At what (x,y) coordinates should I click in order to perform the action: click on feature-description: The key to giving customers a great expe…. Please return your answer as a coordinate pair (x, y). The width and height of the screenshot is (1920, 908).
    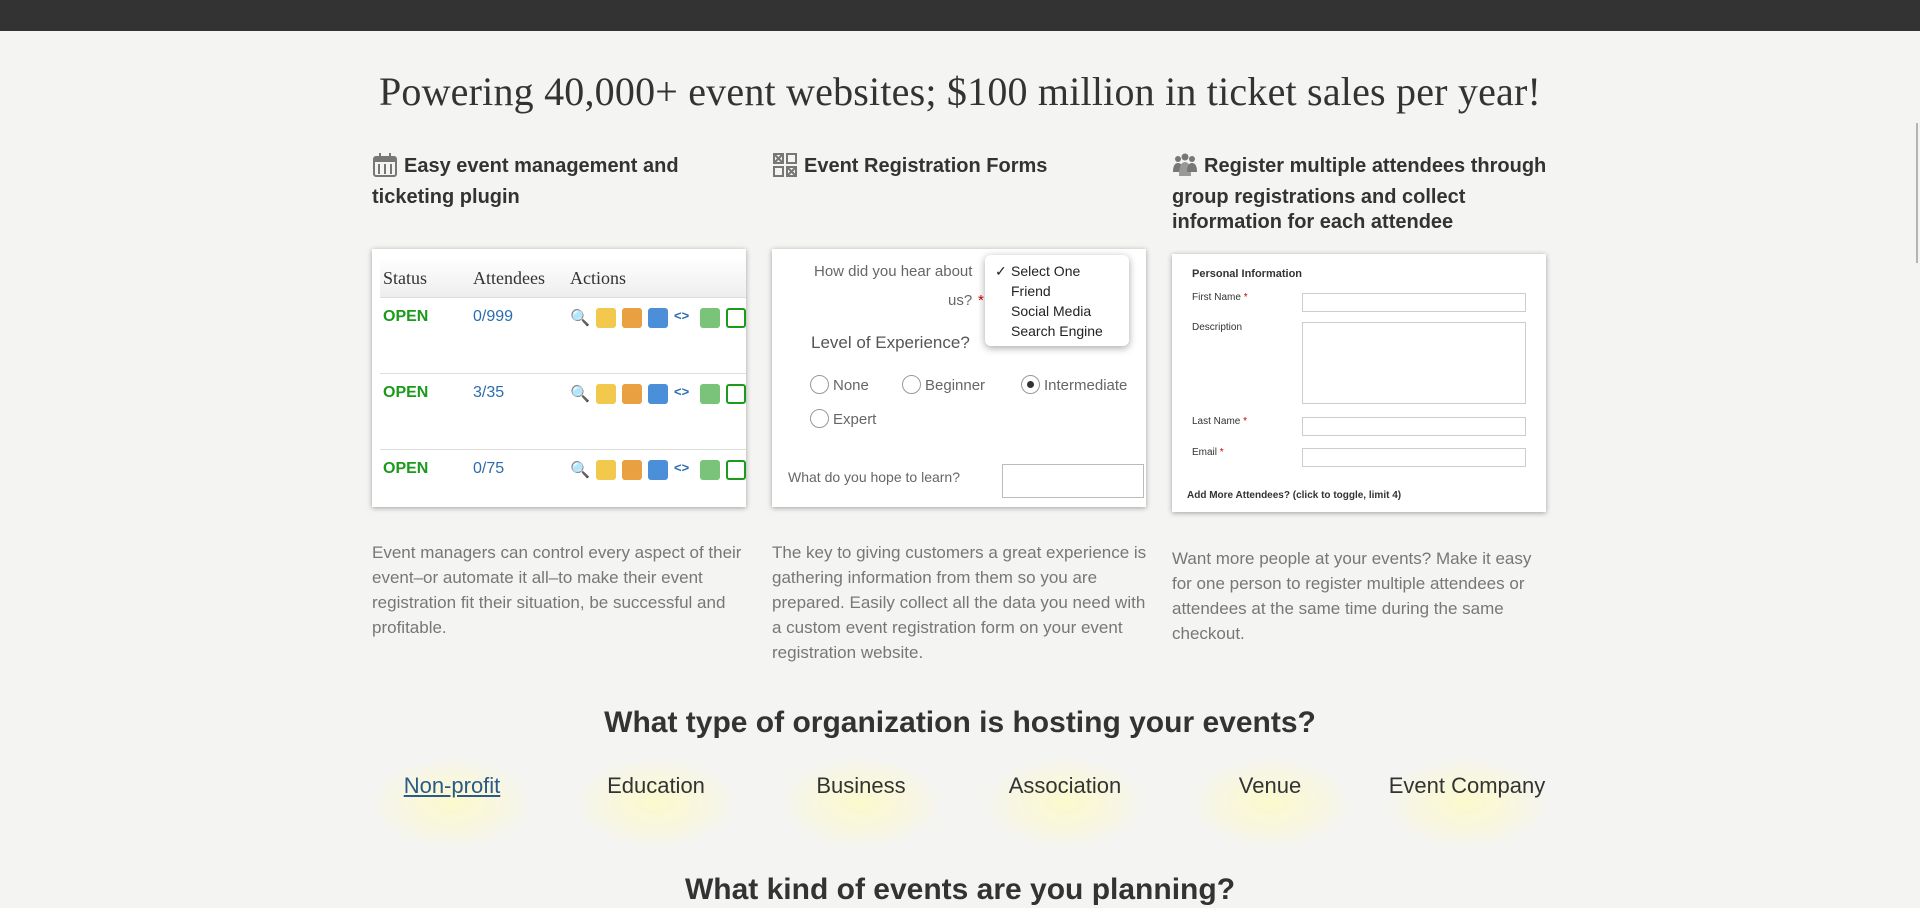
    Looking at the image, I should click on (959, 602).